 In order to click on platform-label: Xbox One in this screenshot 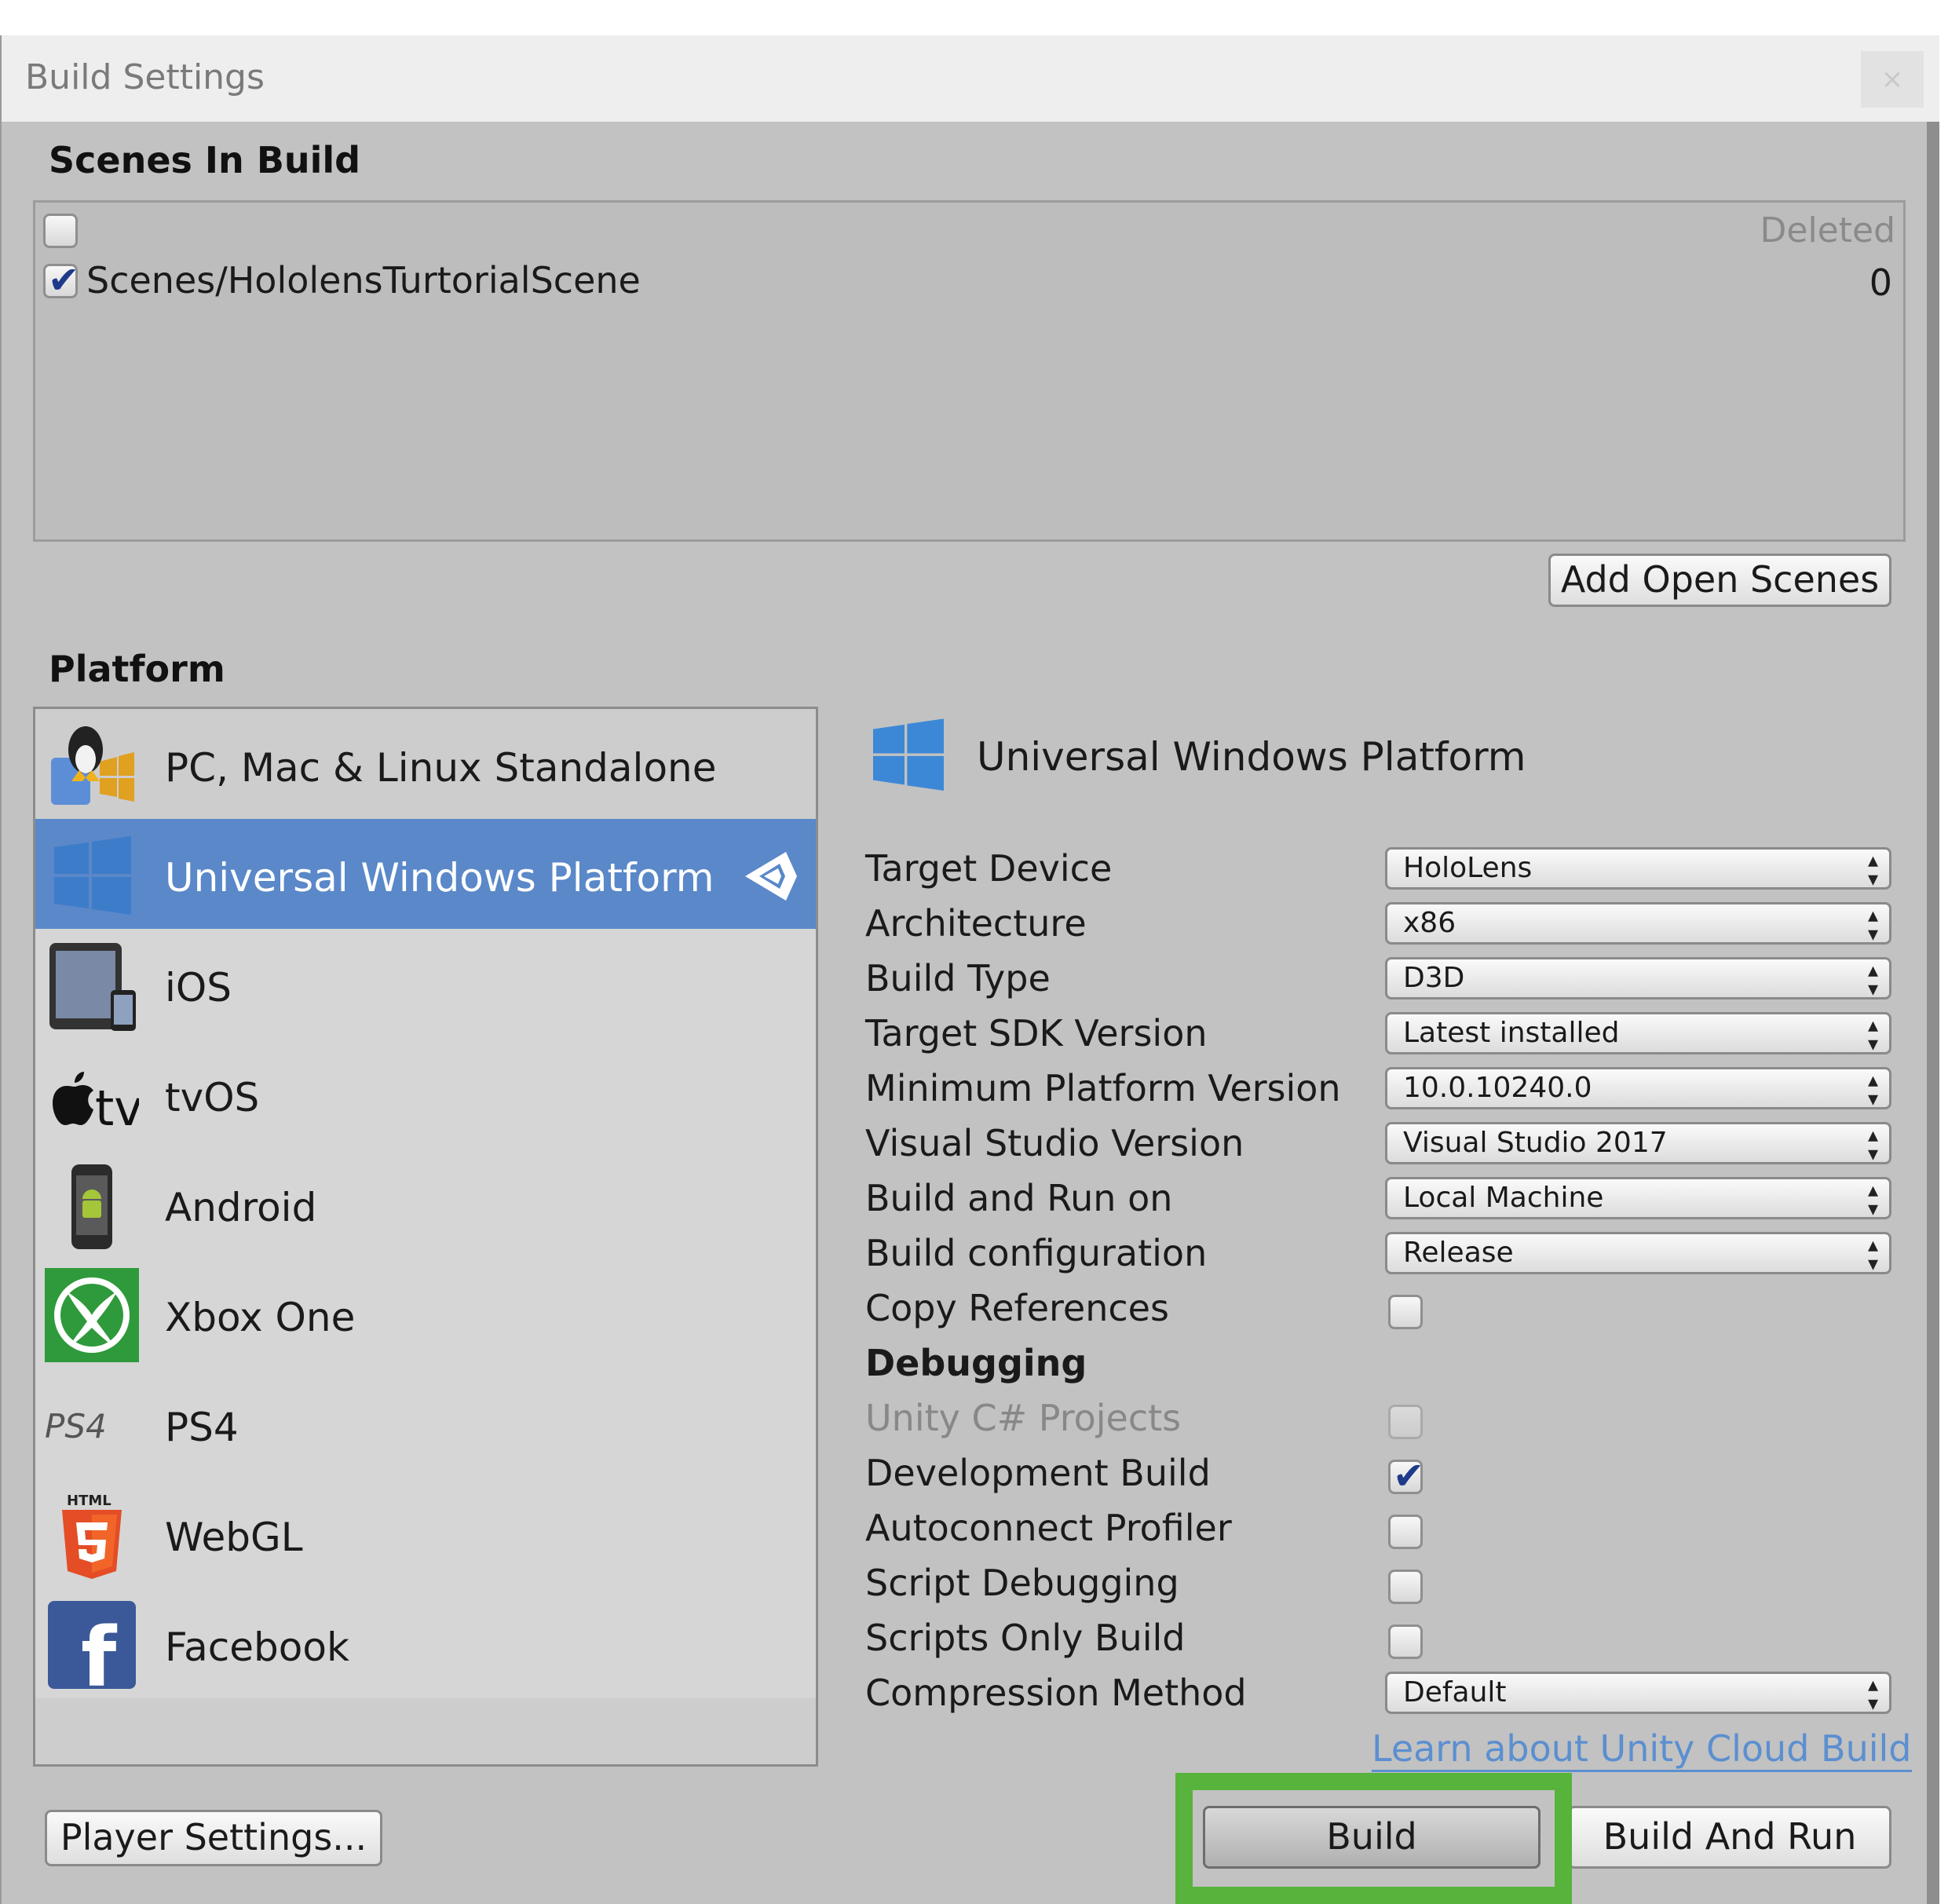, I will do `click(260, 1317)`.